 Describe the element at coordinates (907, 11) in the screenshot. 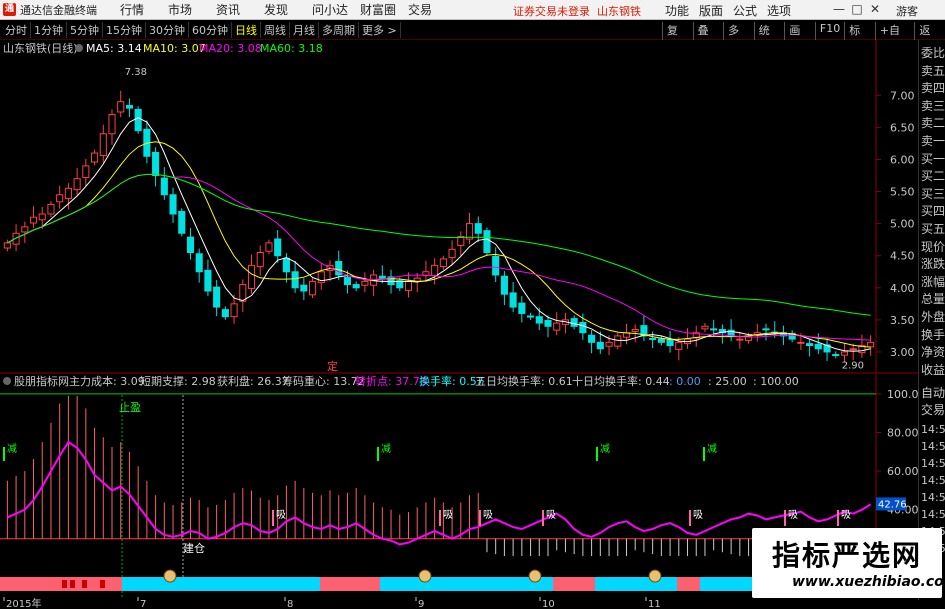

I see `guest-label: 游客` at that location.